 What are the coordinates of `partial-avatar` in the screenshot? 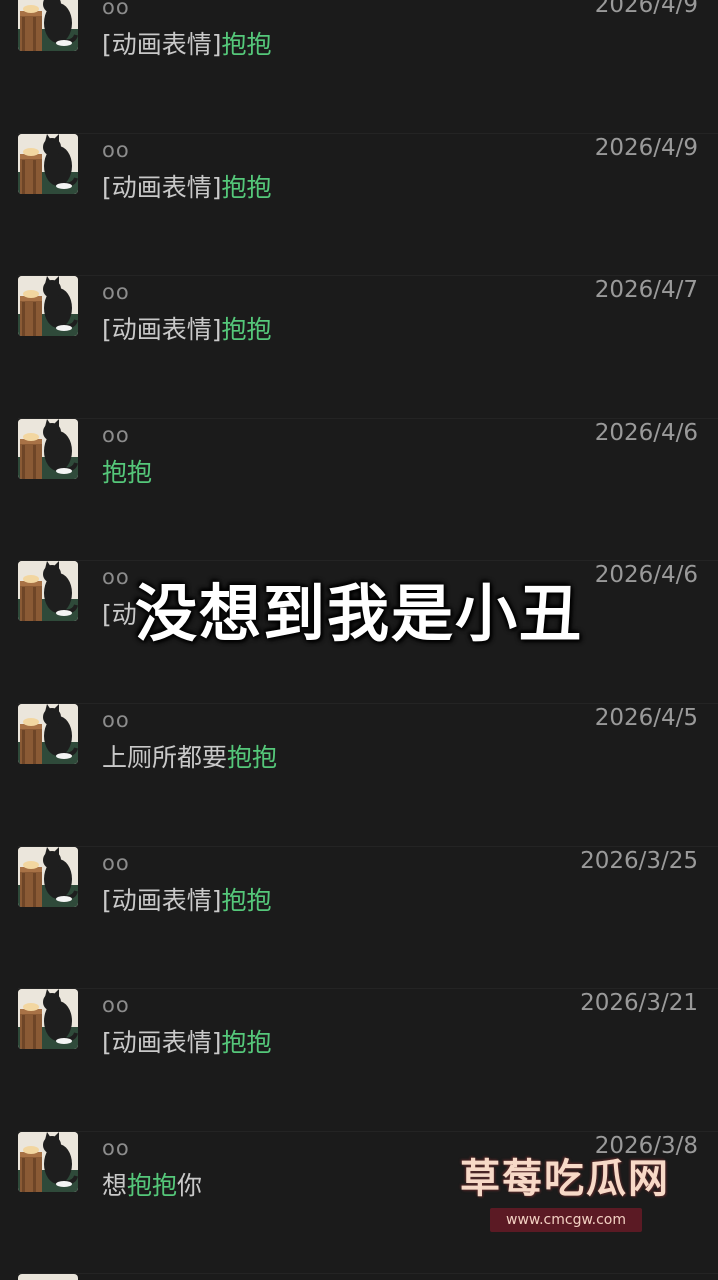 It's located at (48, 1277).